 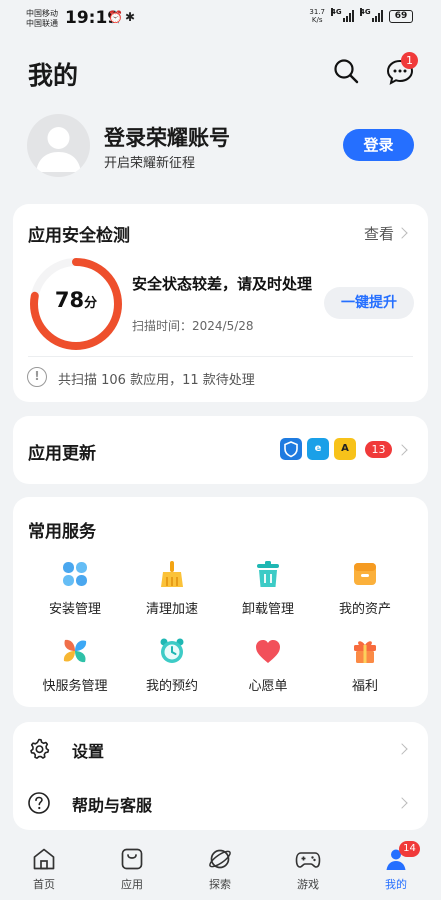 I want to click on service-clean-boost: 清理加速, so click(x=172, y=588).